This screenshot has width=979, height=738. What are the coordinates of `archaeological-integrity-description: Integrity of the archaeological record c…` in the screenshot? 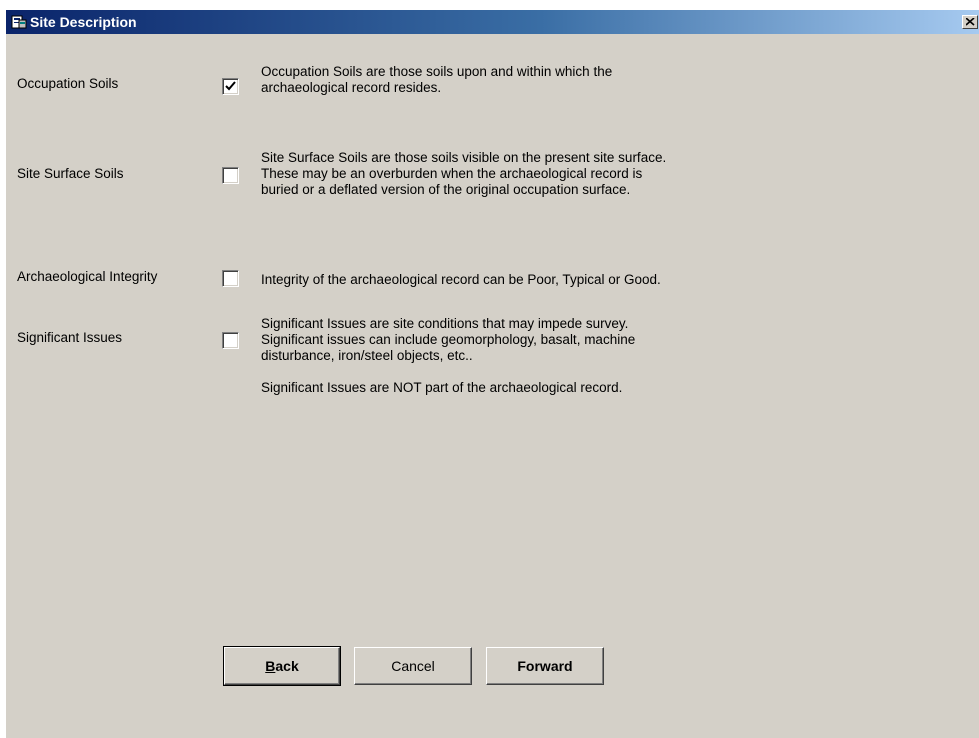 It's located at (461, 279).